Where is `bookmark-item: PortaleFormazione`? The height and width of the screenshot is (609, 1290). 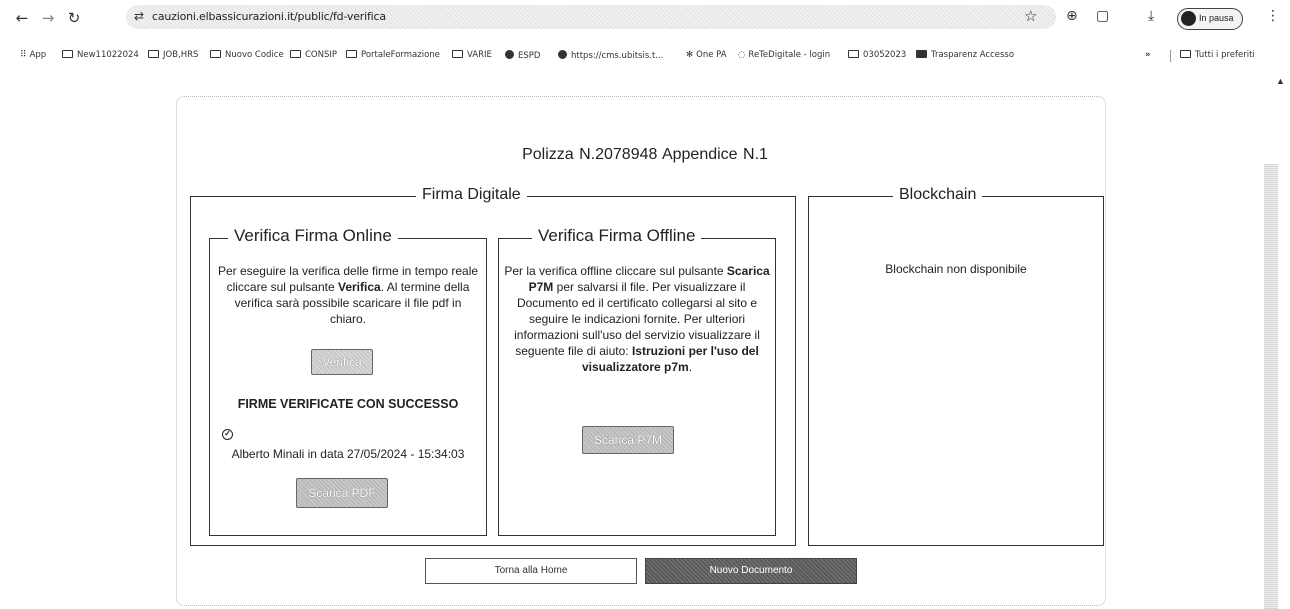 bookmark-item: PortaleFormazione is located at coordinates (393, 55).